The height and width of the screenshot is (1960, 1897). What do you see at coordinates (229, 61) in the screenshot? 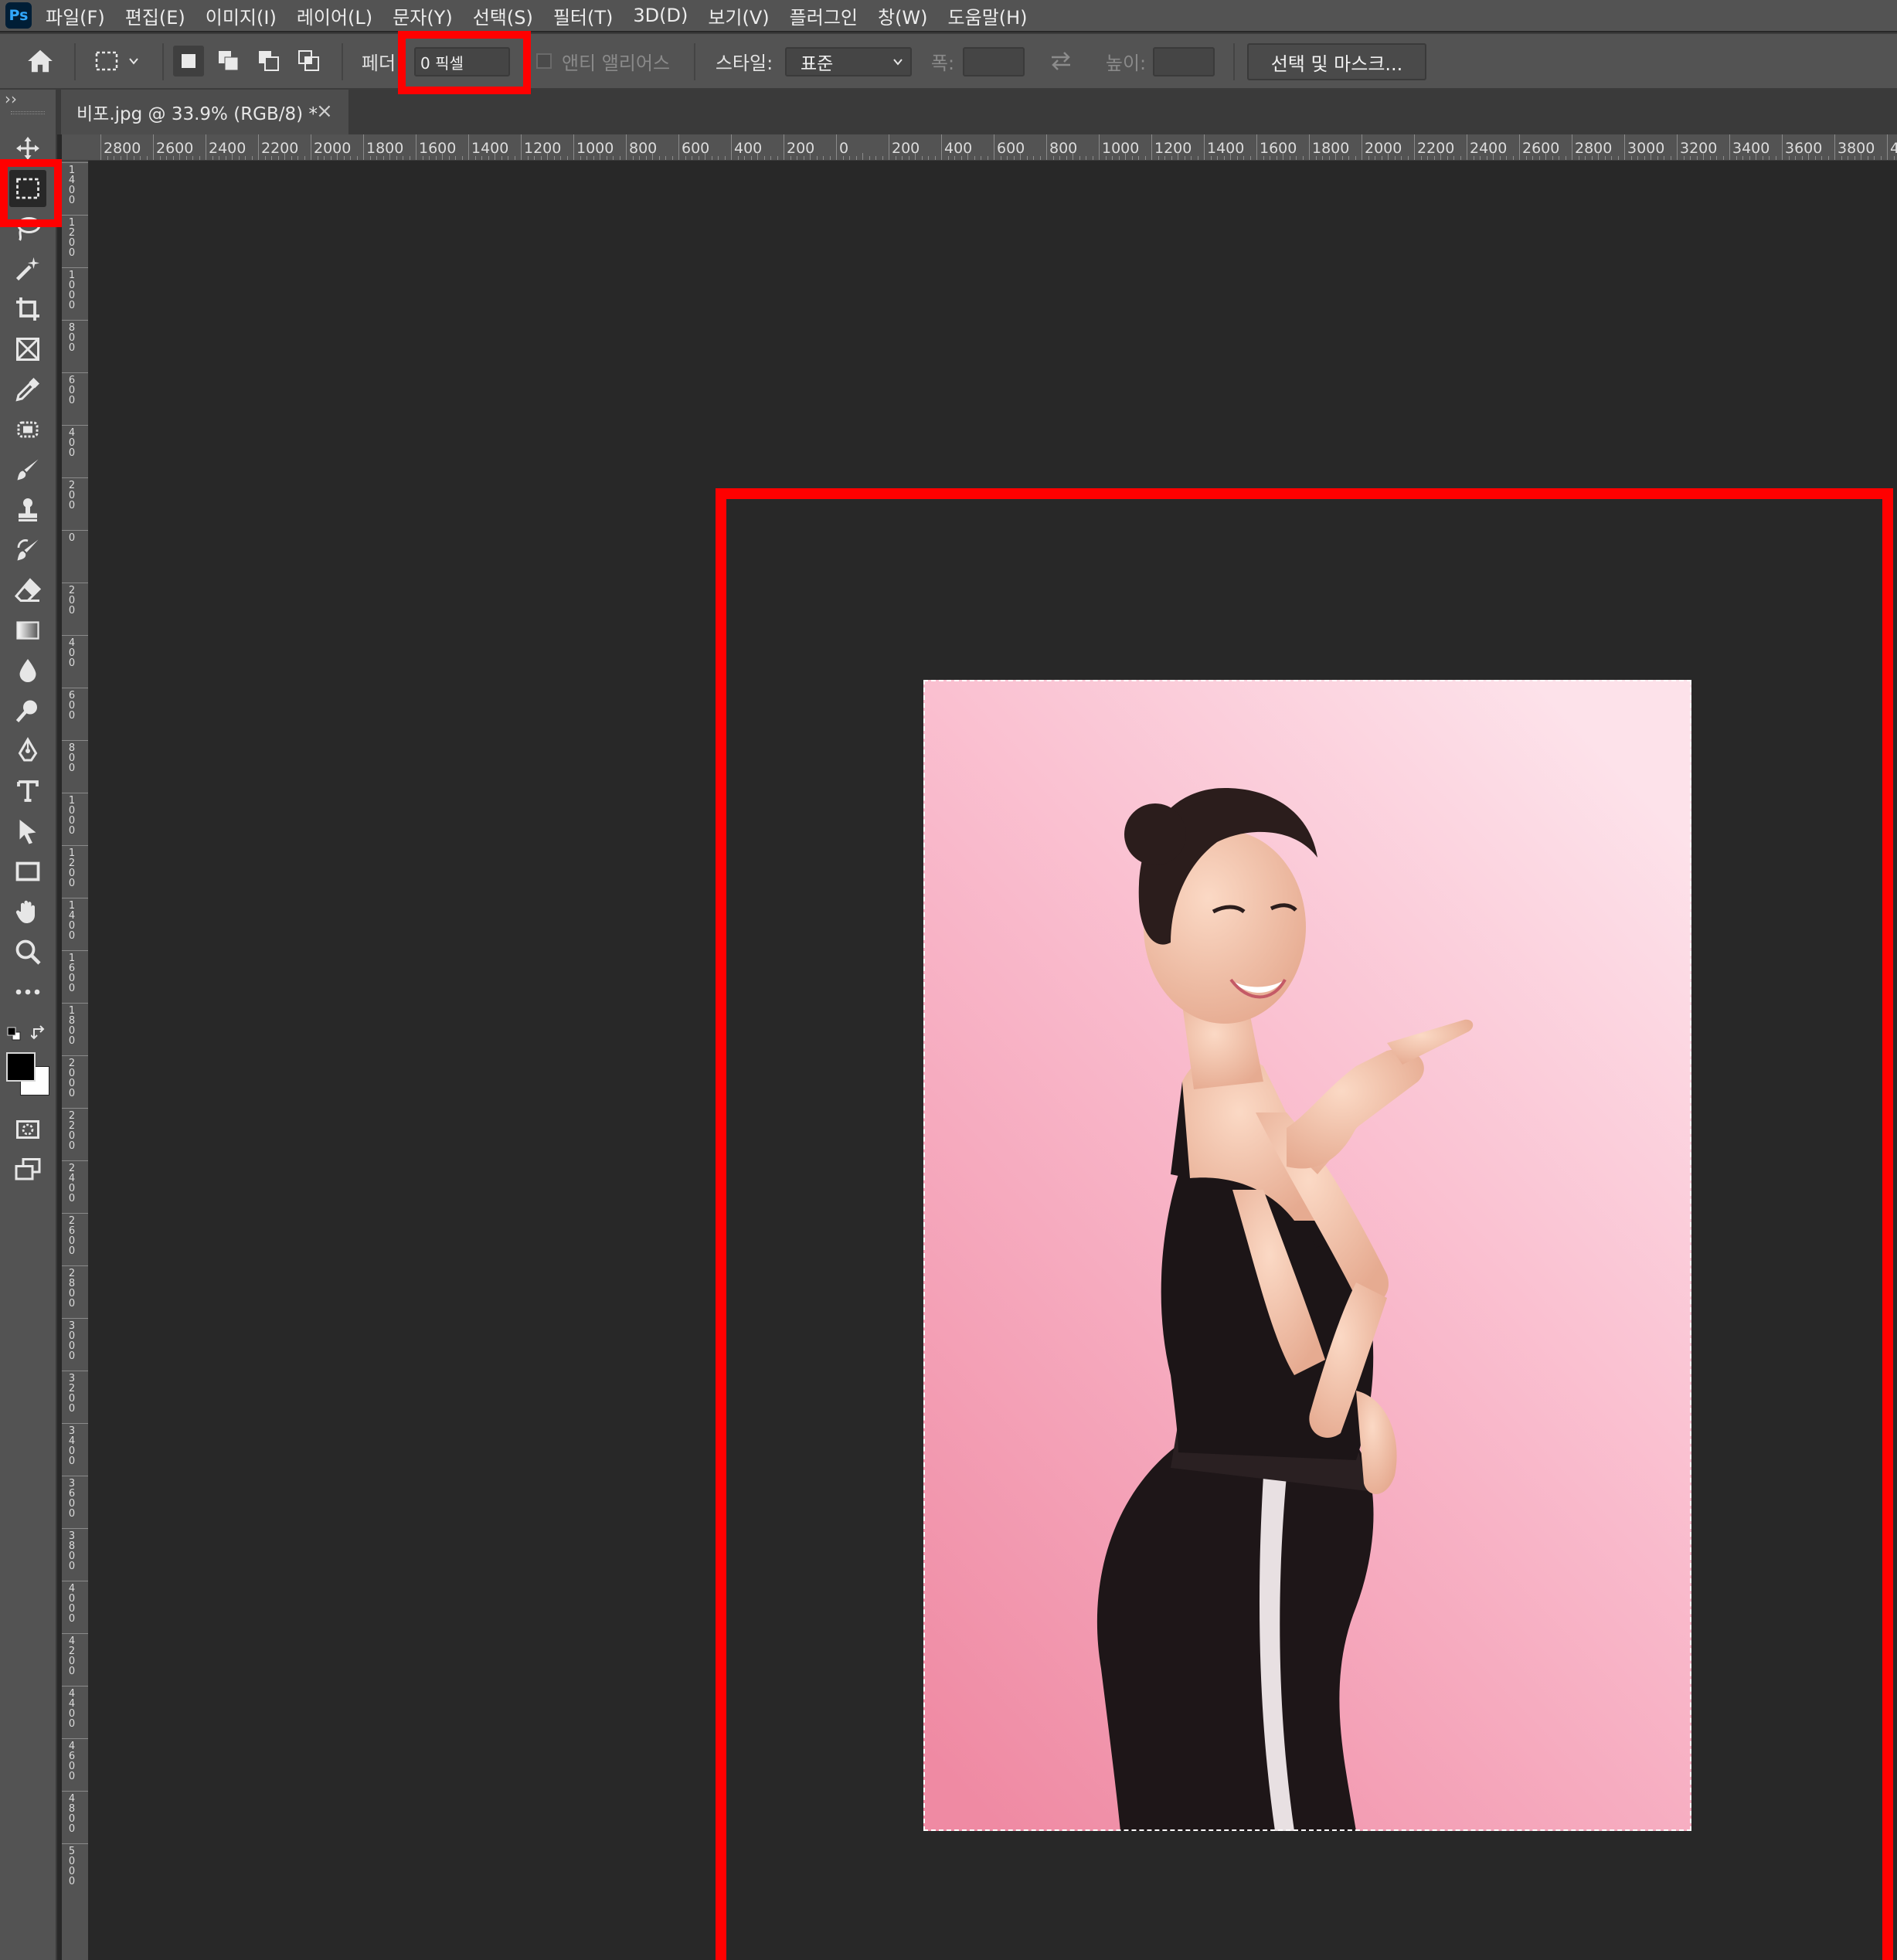
I see `add-to-selection-button` at bounding box center [229, 61].